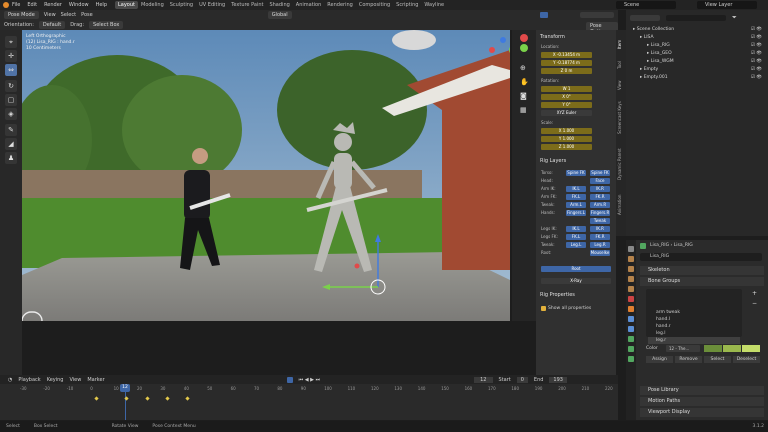 This screenshot has width=768, height=432. What do you see at coordinates (11, 130) in the screenshot?
I see `annotate-tool-icon: ✎` at bounding box center [11, 130].